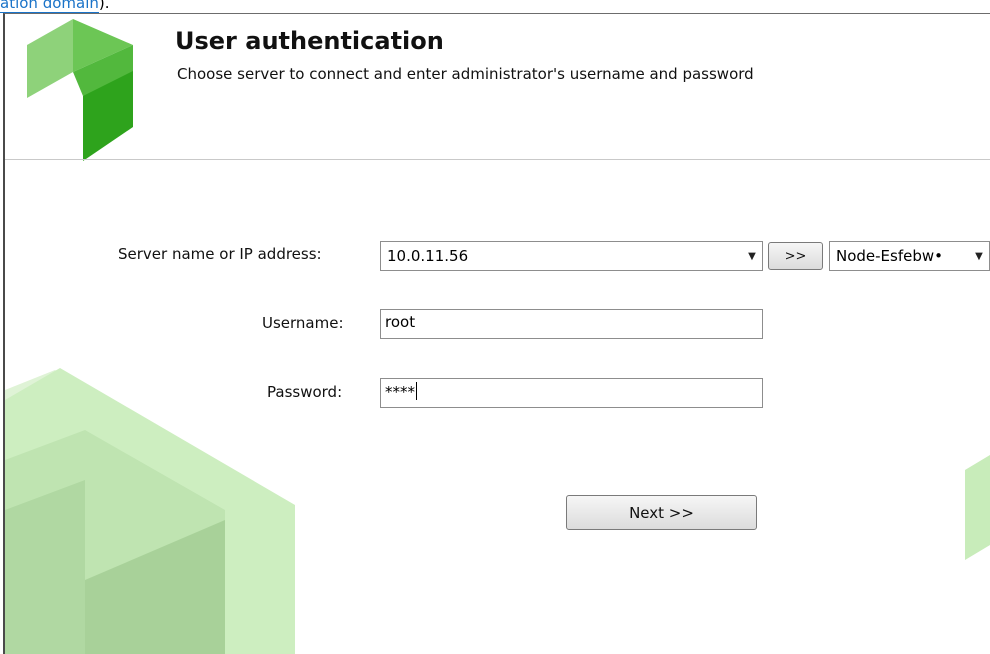 The width and height of the screenshot is (990, 654). What do you see at coordinates (49, 6) in the screenshot?
I see `top-link-text: ation domain` at bounding box center [49, 6].